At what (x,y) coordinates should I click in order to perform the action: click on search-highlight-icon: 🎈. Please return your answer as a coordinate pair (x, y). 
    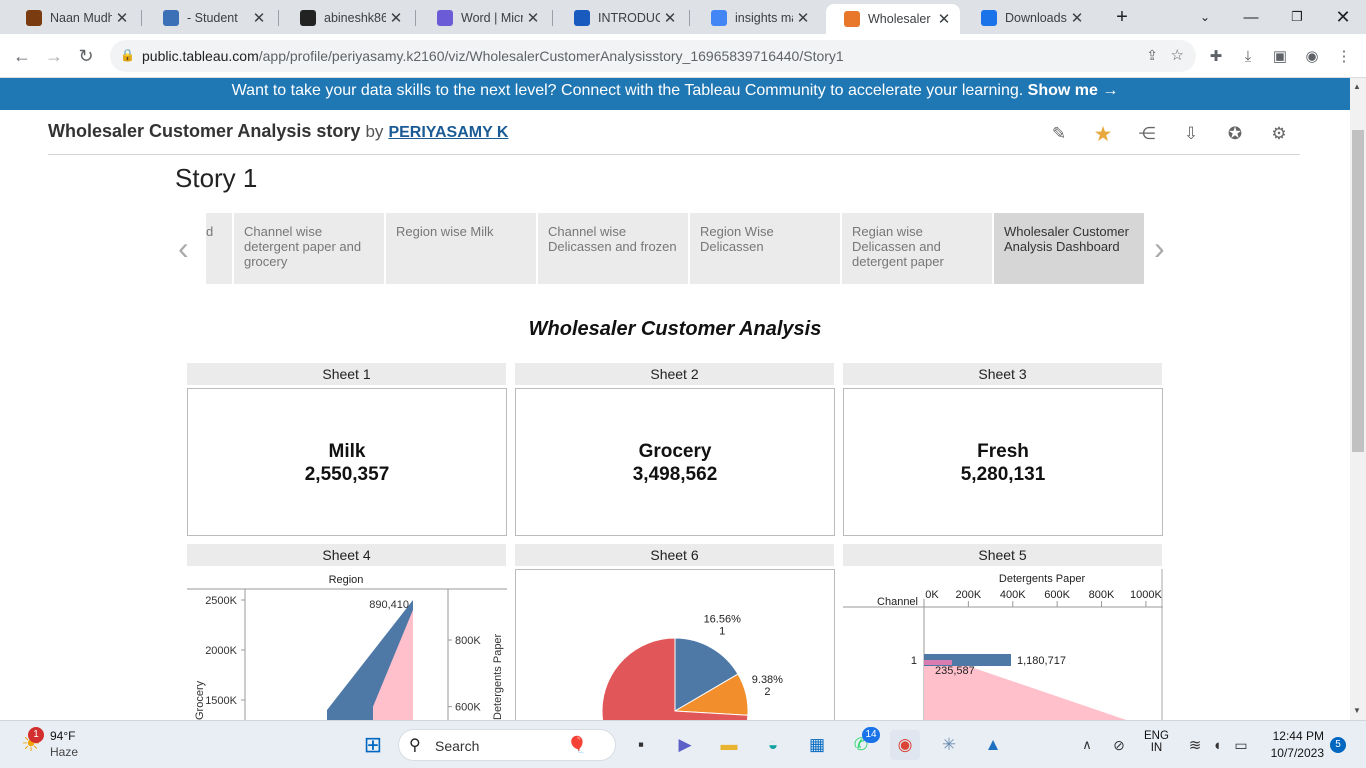
    Looking at the image, I should click on (577, 745).